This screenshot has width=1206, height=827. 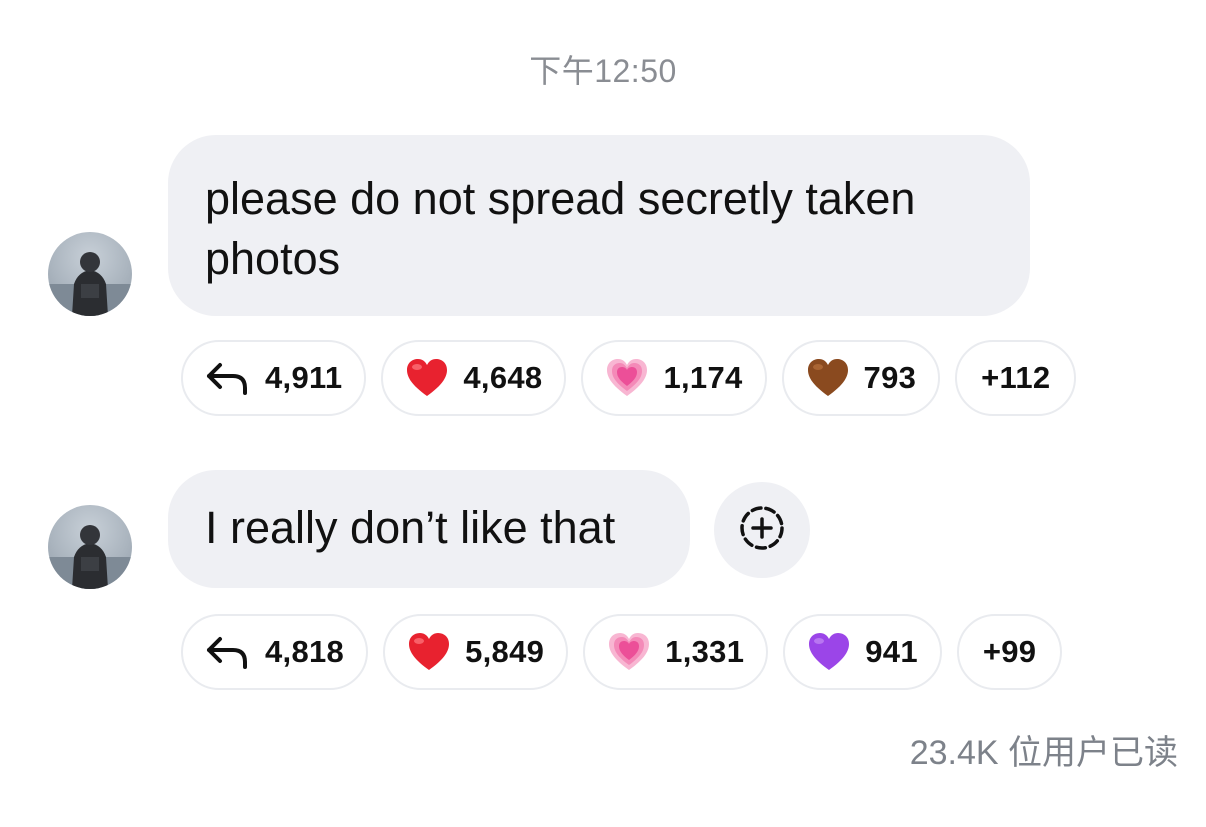 What do you see at coordinates (503, 377) in the screenshot?
I see `reaction-count: 4,648` at bounding box center [503, 377].